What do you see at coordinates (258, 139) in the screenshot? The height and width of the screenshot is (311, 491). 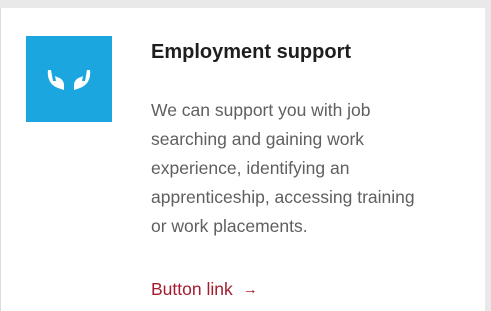 I see `description-line: searching and gaining work` at bounding box center [258, 139].